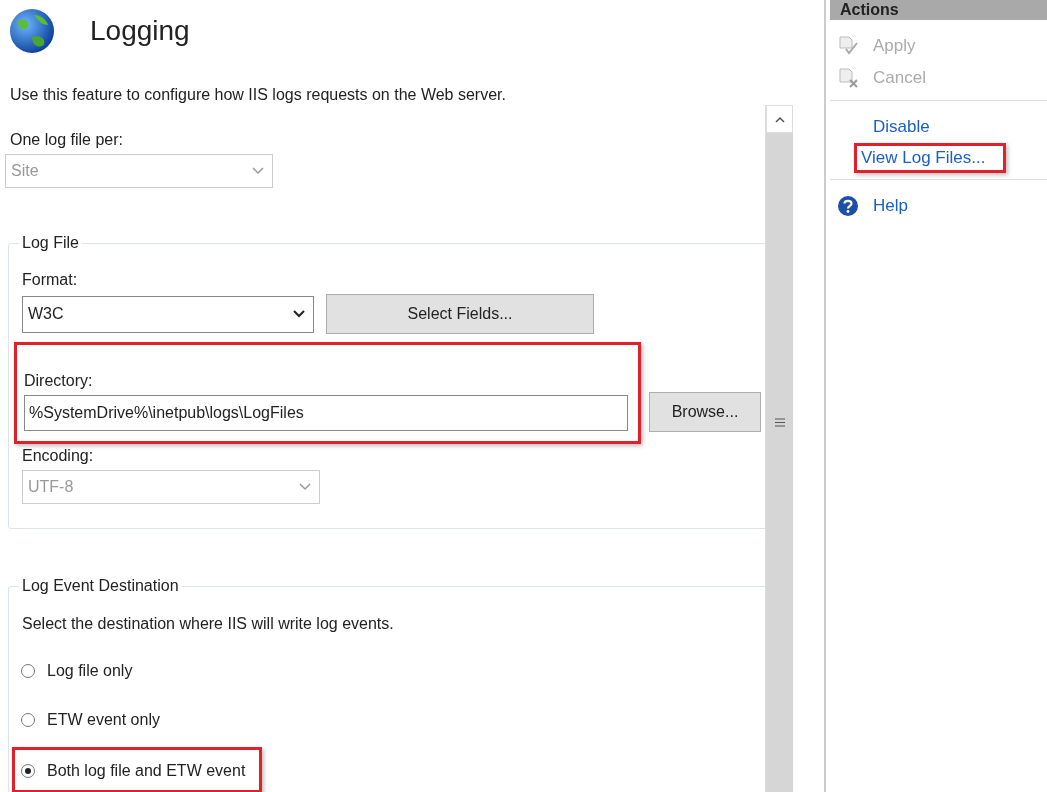 The width and height of the screenshot is (1047, 792). Describe the element at coordinates (133, 771) in the screenshot. I see `radio-option: Both log file and ETW event` at that location.